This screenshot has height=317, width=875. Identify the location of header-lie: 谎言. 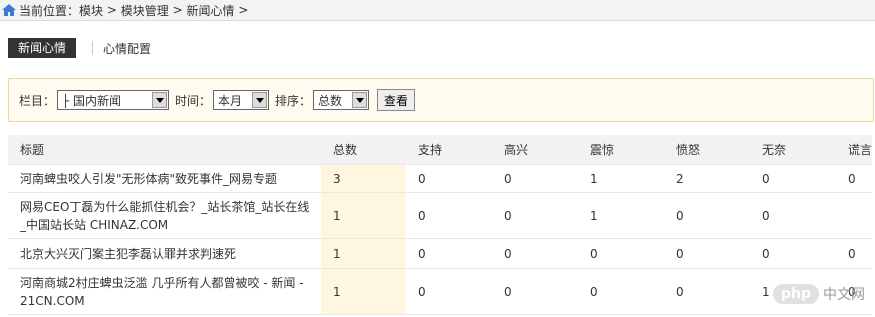
(854, 150).